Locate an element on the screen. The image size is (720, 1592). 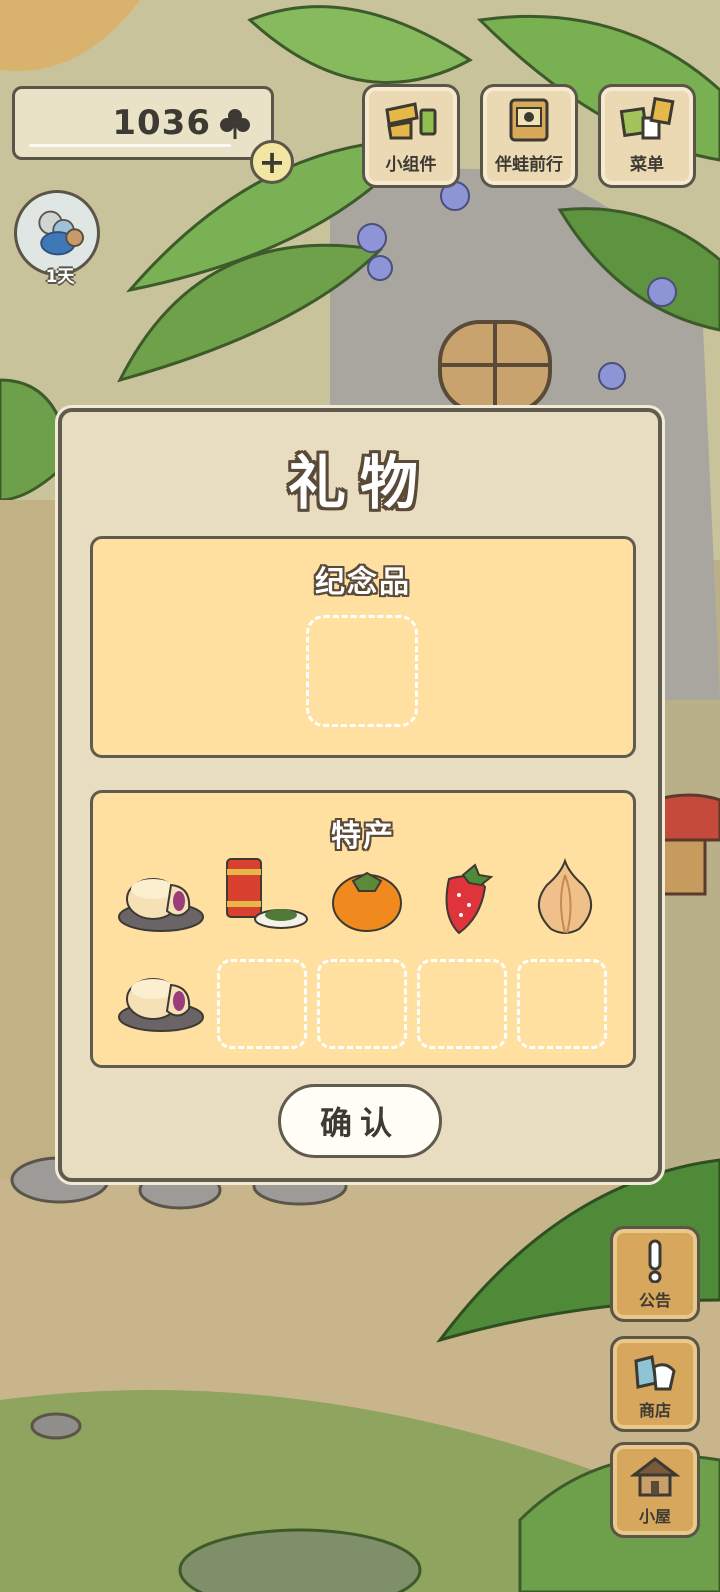
house-label: 小屋 is located at coordinates (654, 1516).